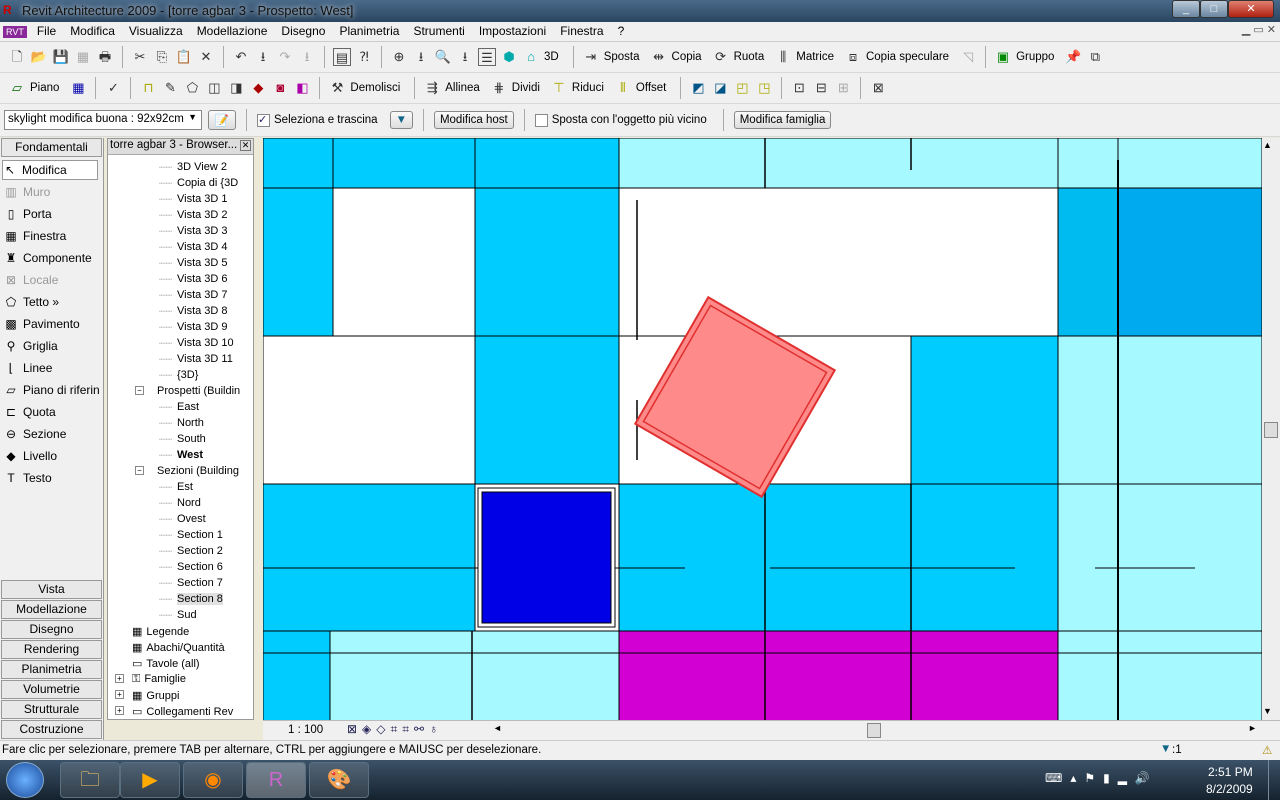  I want to click on designbar-item-muro: ▥ Muro, so click(27, 192).